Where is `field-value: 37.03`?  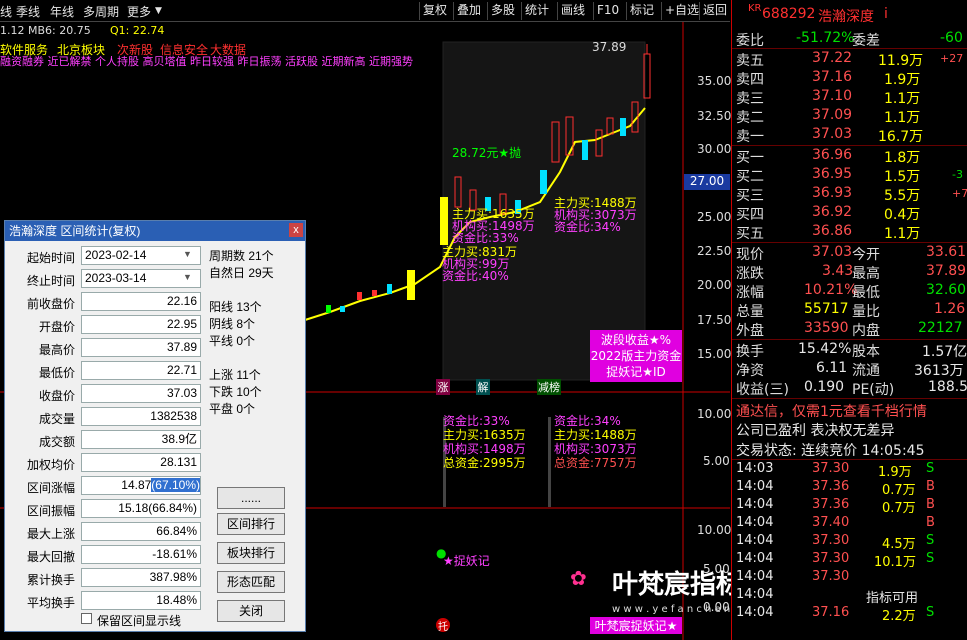
field-value: 37.03 is located at coordinates (141, 393).